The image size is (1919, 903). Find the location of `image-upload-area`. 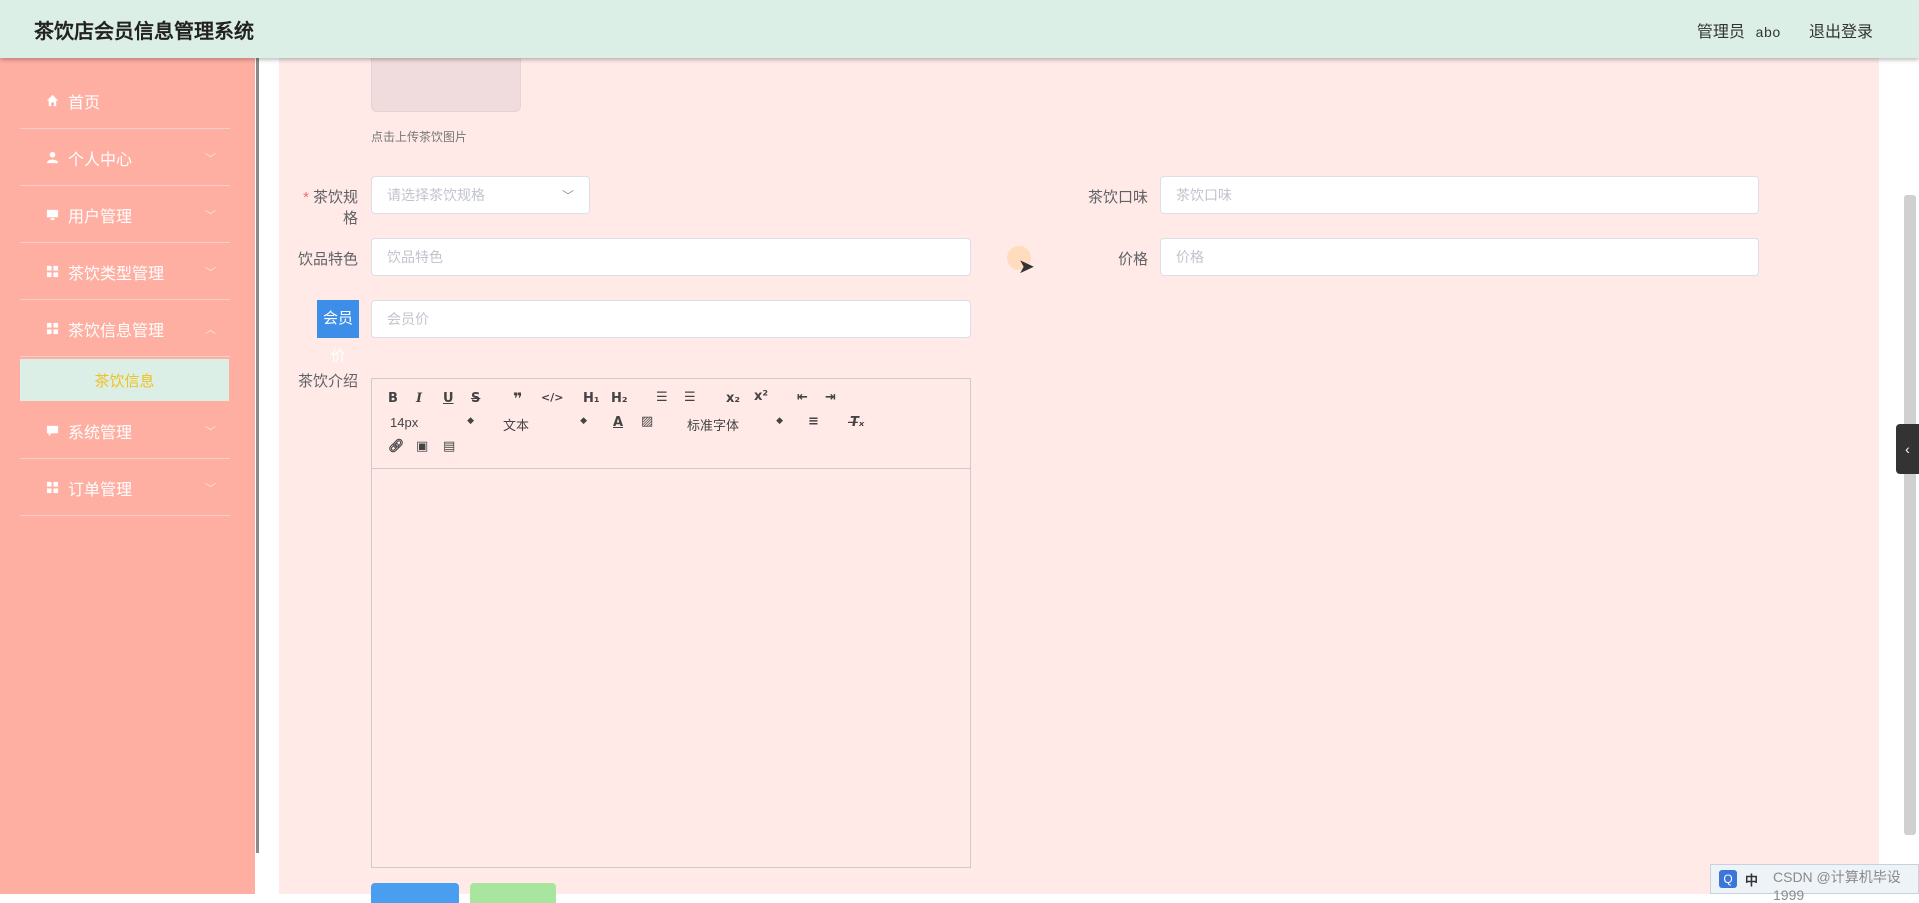

image-upload-area is located at coordinates (446, 85).